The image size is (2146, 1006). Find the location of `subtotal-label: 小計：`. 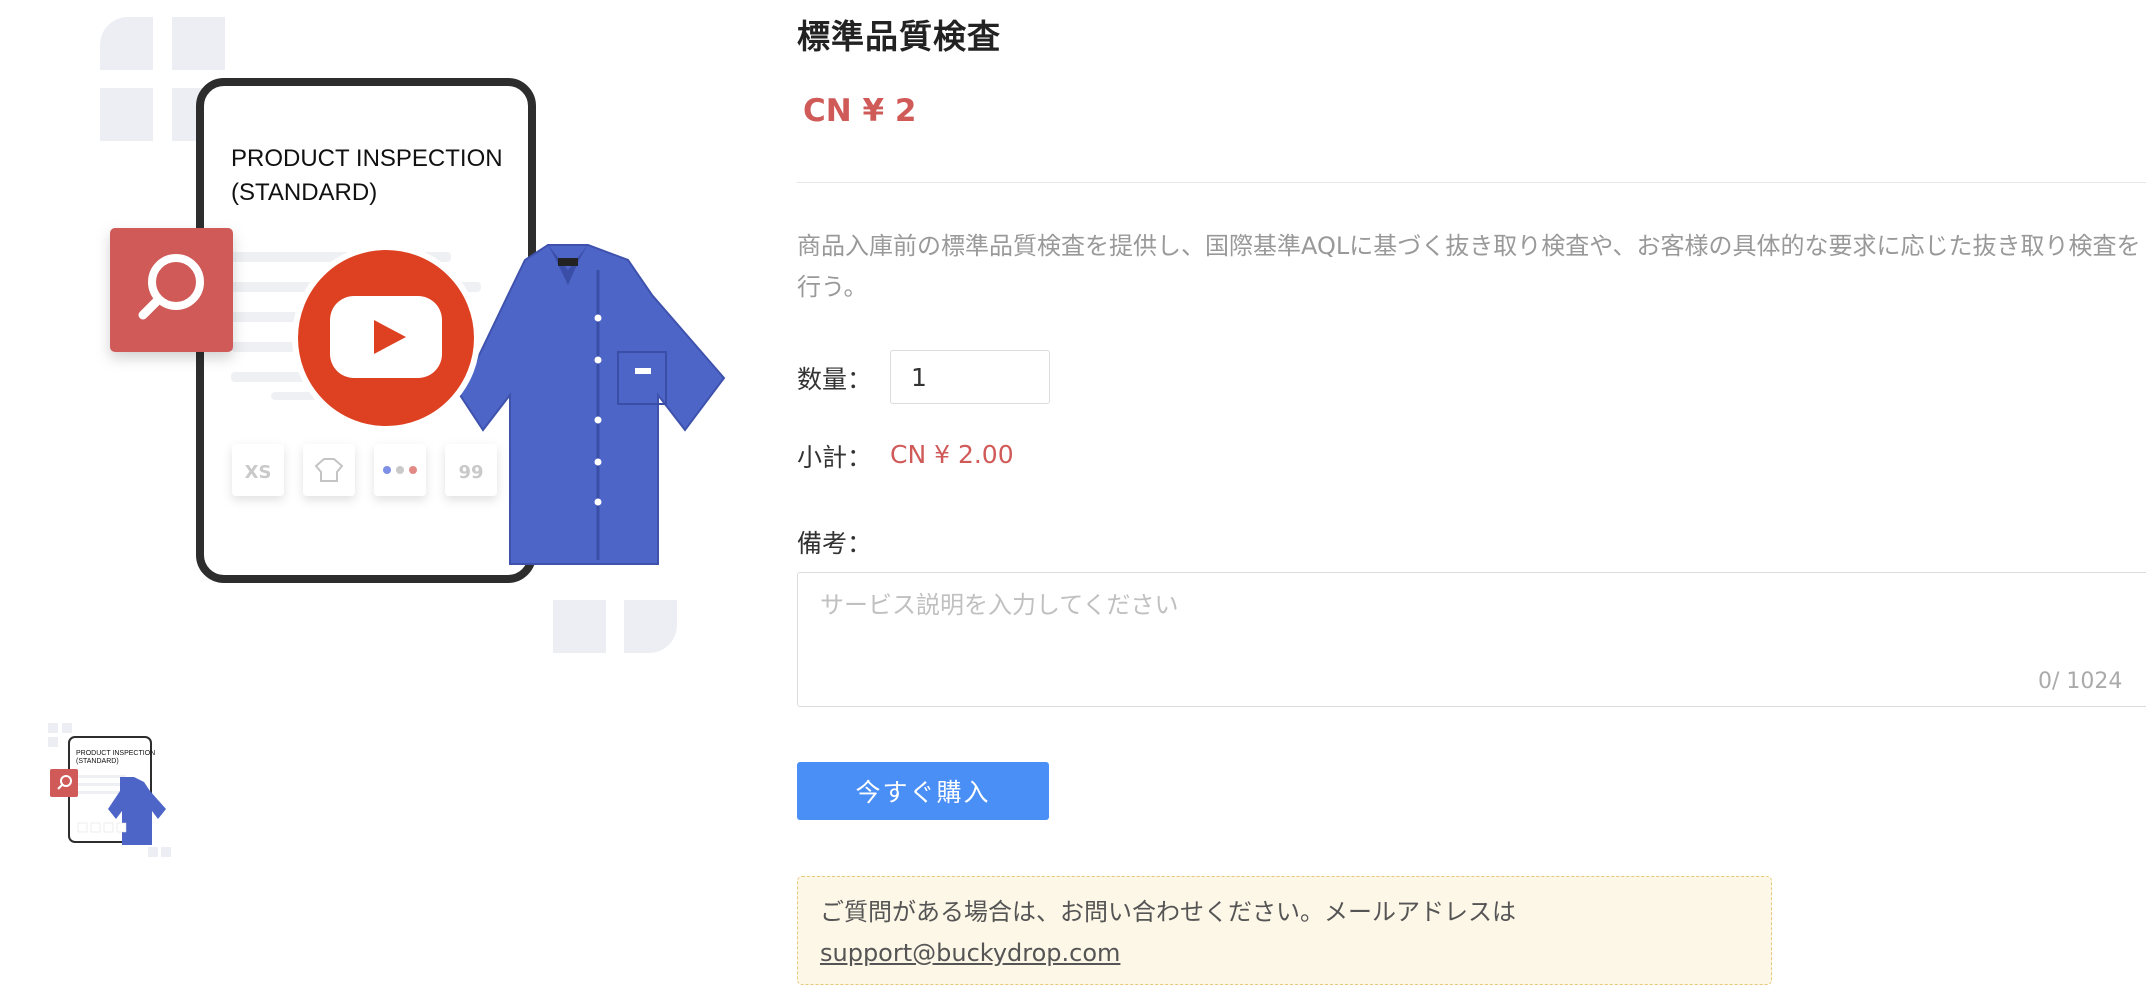

subtotal-label: 小計： is located at coordinates (835, 457).